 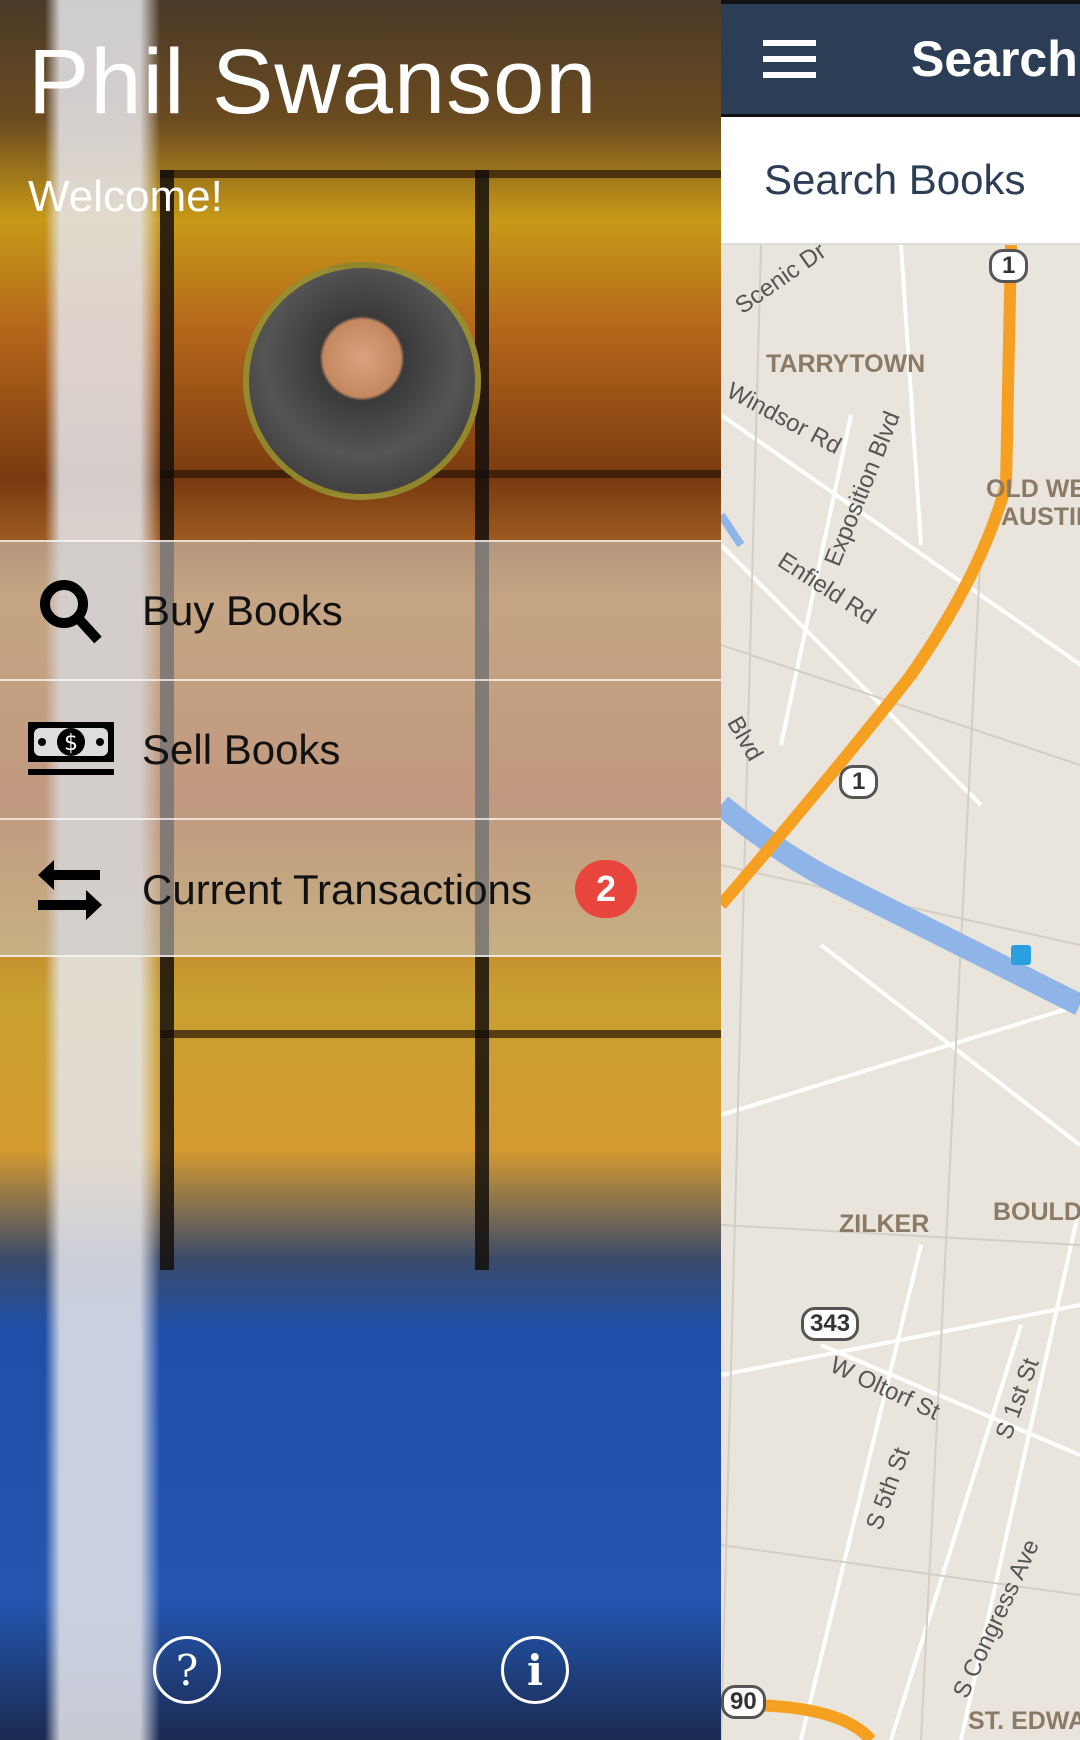 I want to click on map-label: OLD WEST, so click(x=1033, y=489).